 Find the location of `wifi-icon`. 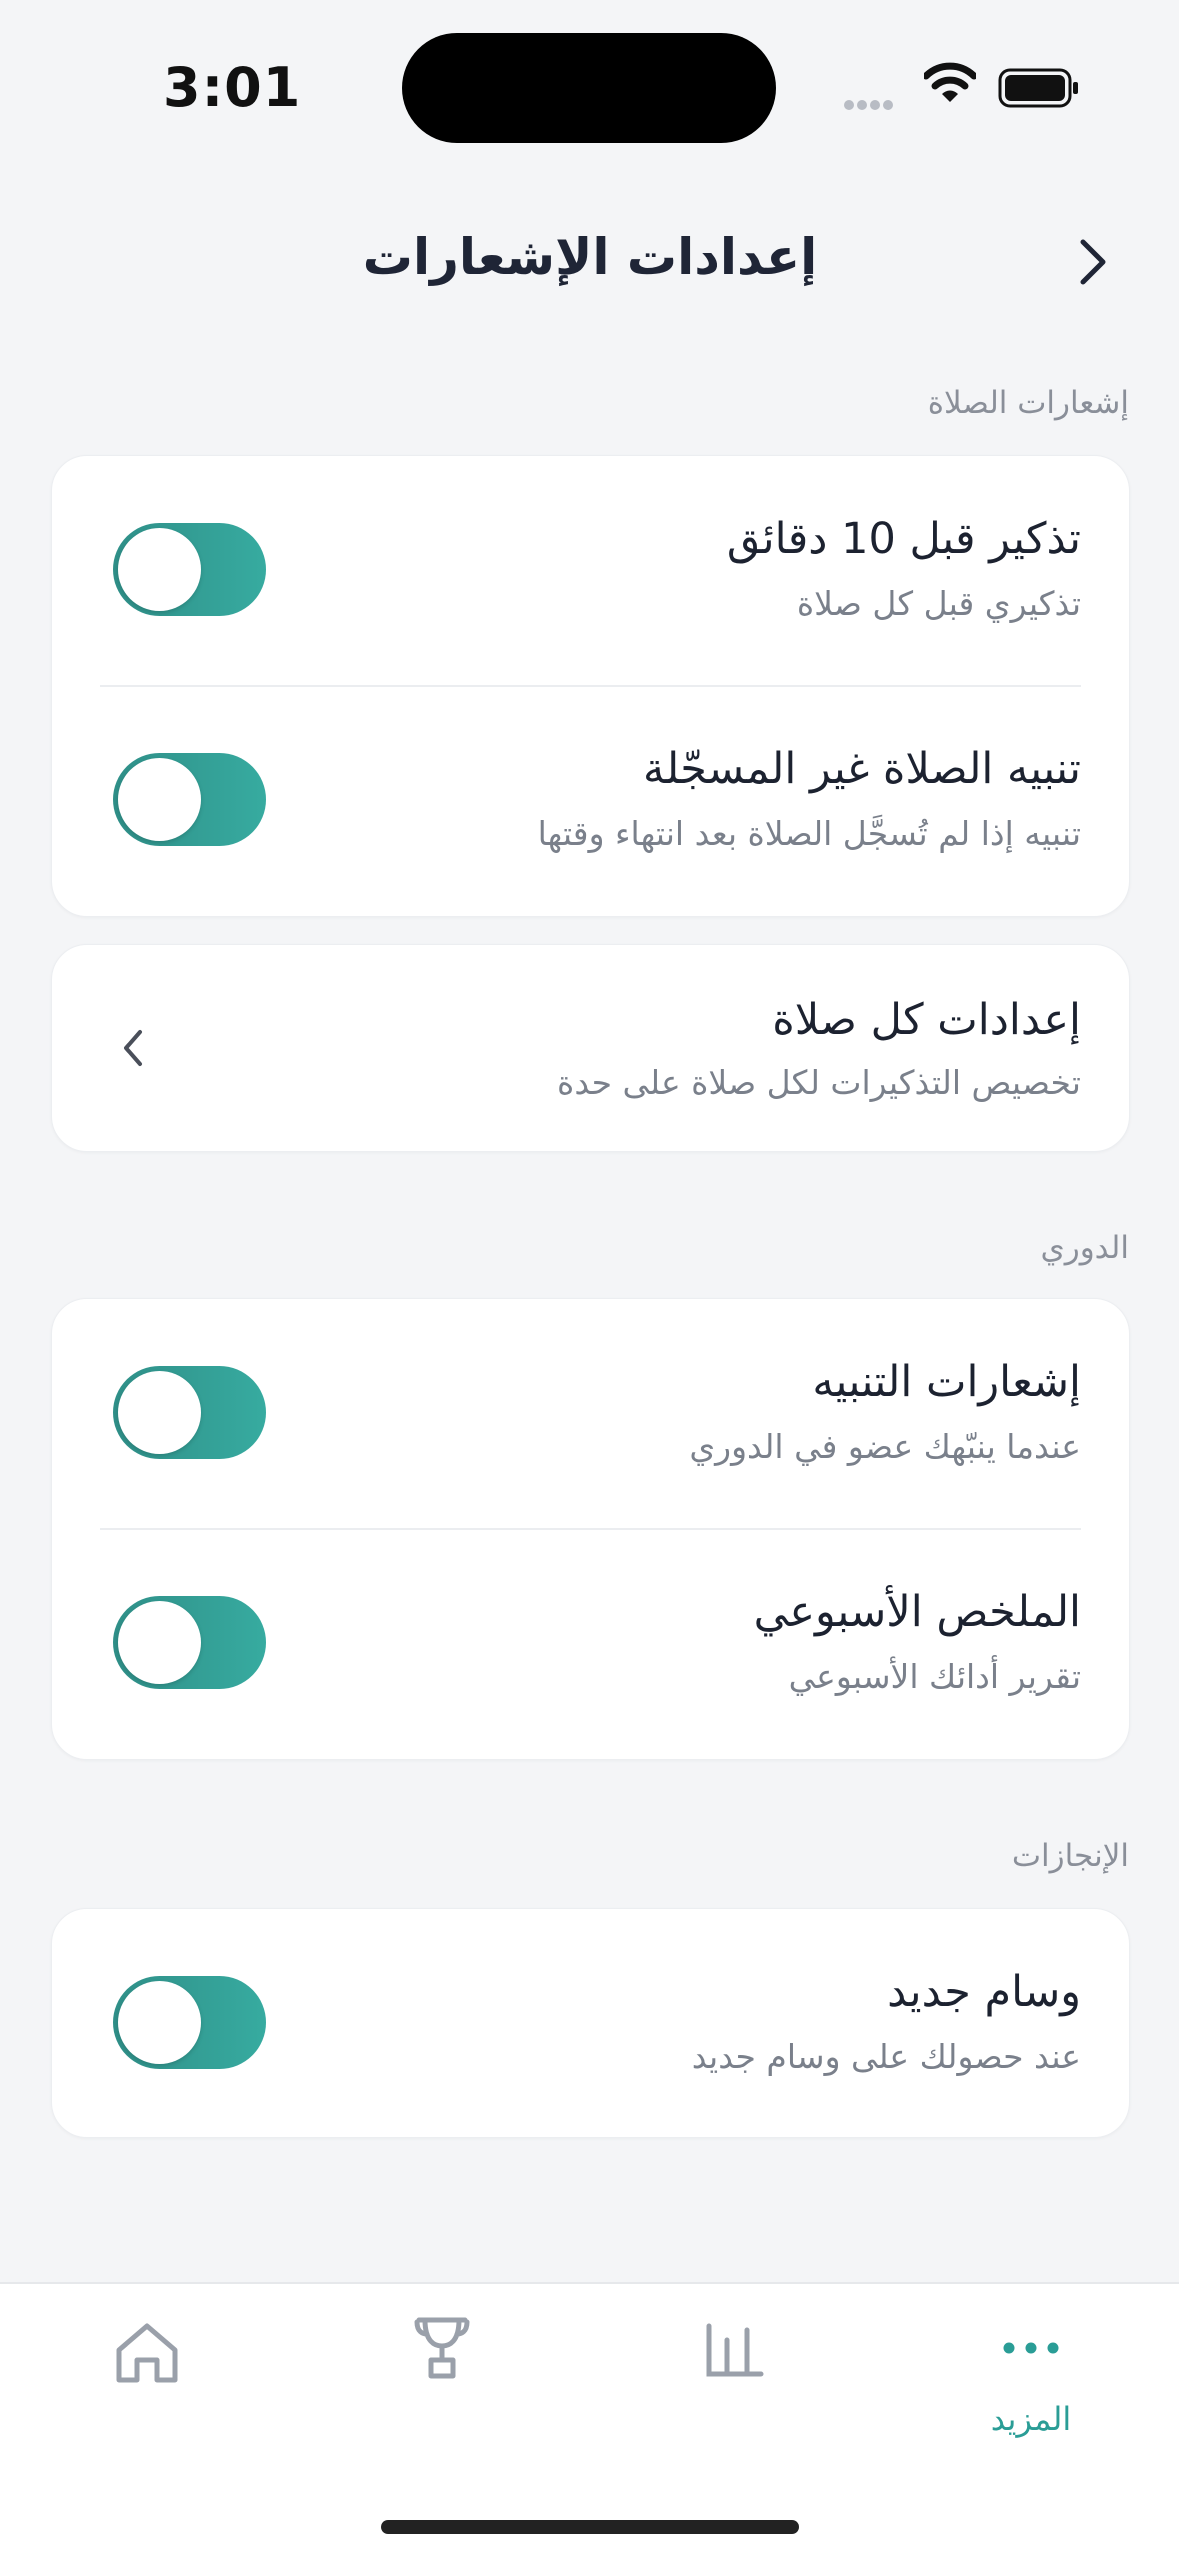

wifi-icon is located at coordinates (950, 82).